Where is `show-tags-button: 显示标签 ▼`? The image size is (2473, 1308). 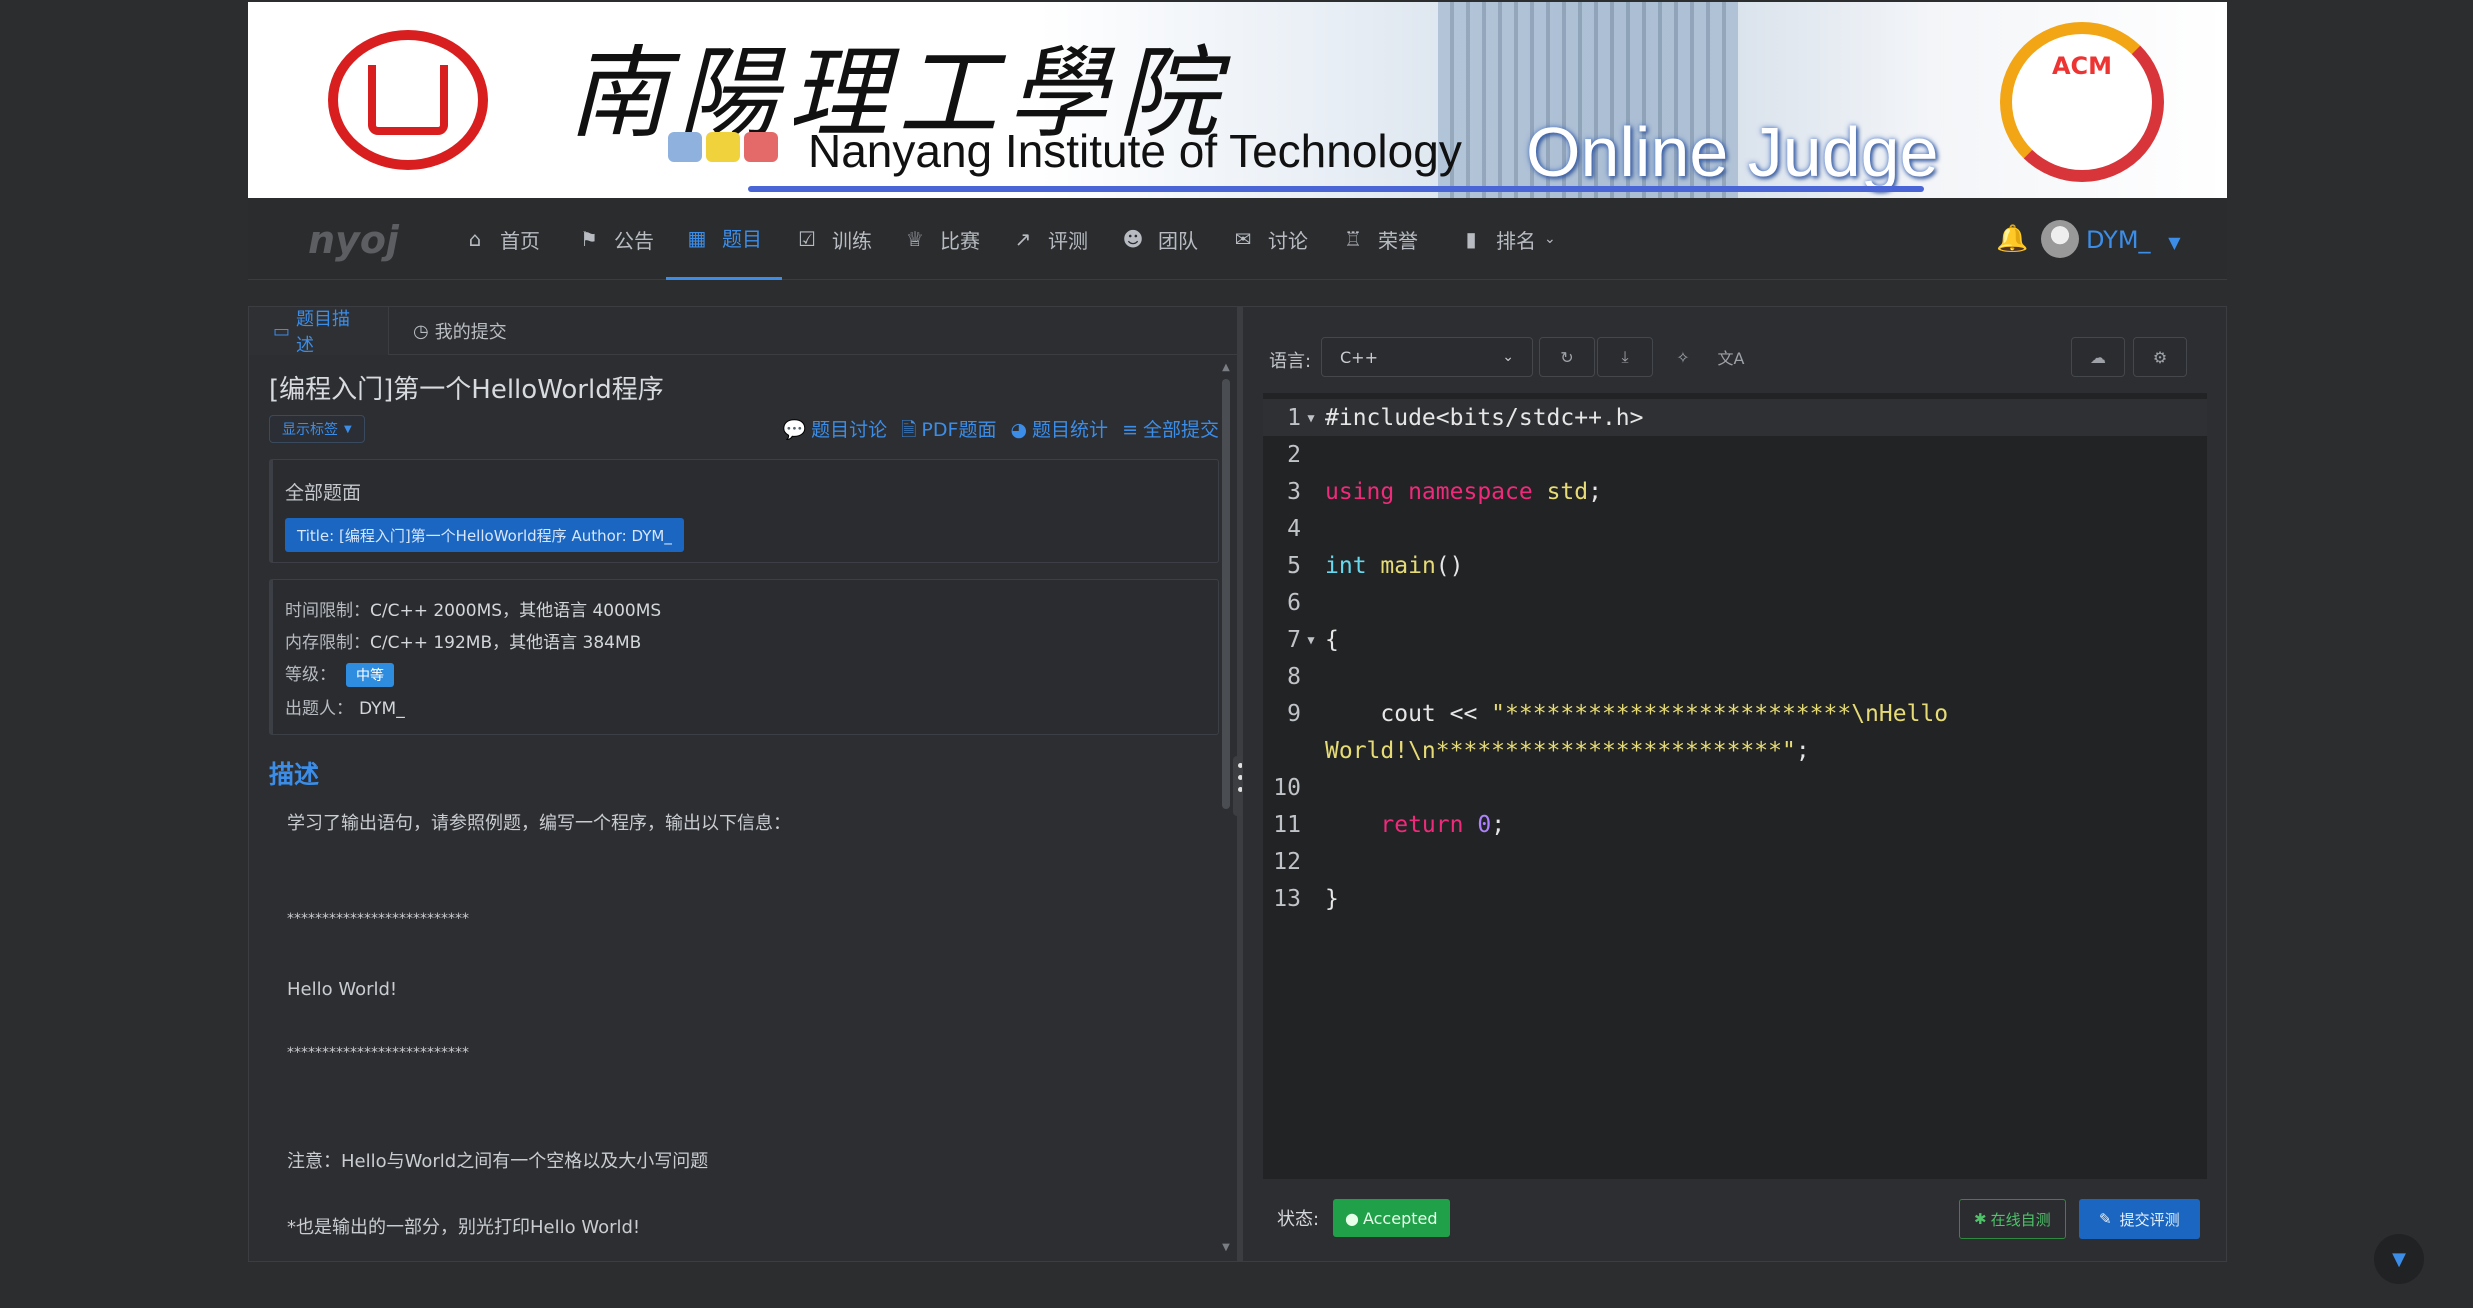
show-tags-button: 显示标签 ▼ is located at coordinates (317, 429).